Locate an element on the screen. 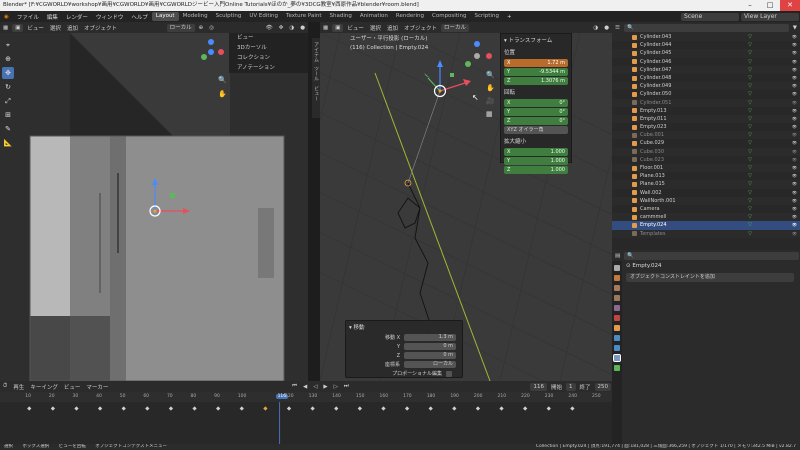  left-navigation-gizmo is located at coordinates (211, 52).